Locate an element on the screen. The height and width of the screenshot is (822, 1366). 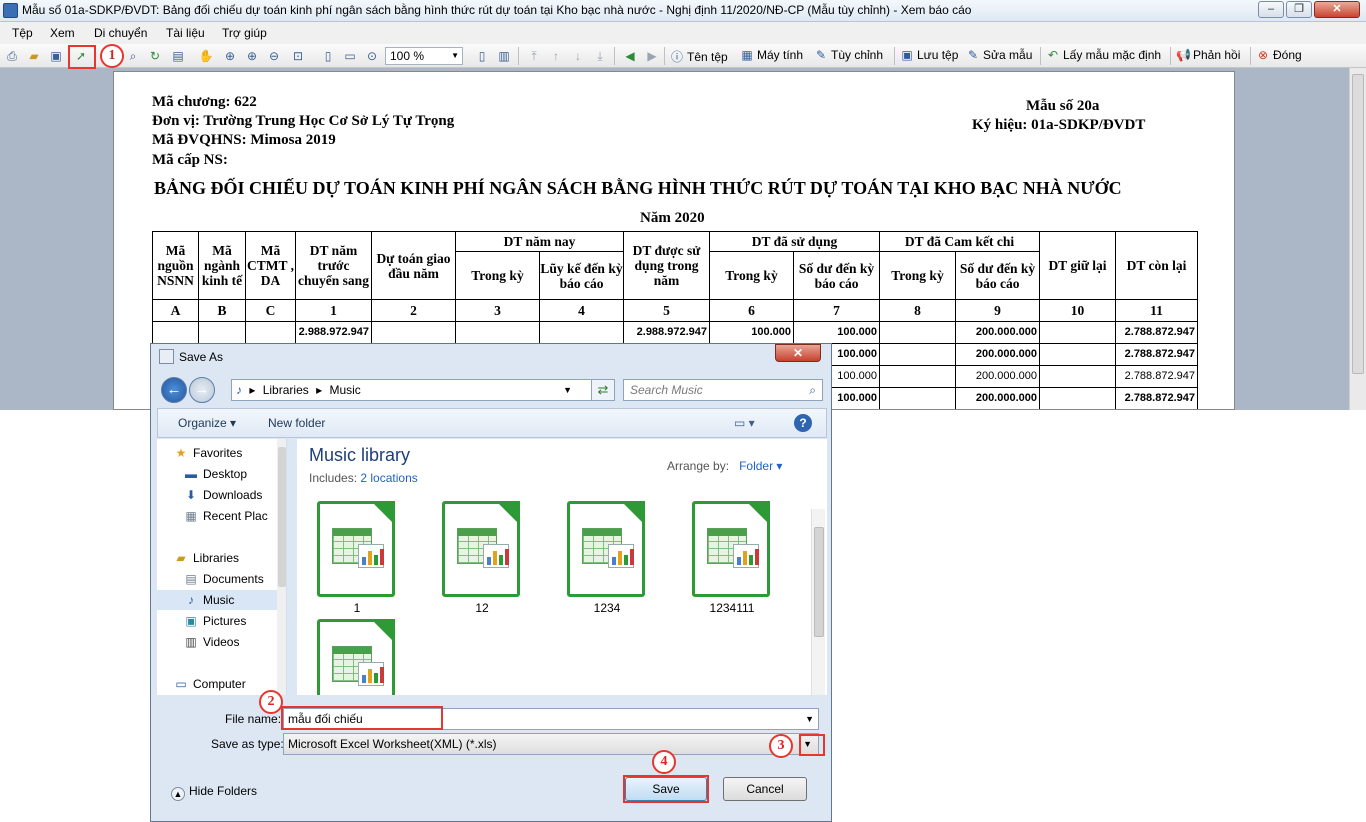
view-options-icon: ▭ ▾ is located at coordinates (744, 423).